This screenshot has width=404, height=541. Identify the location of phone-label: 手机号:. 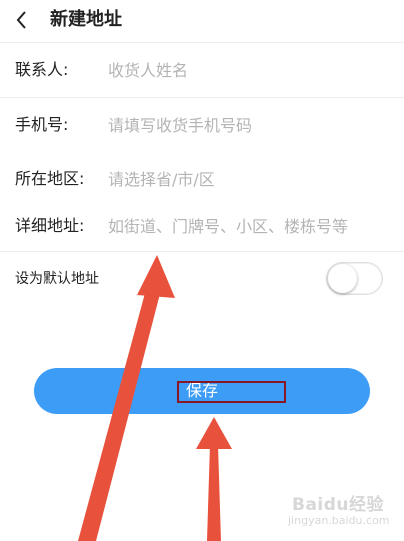
(42, 124).